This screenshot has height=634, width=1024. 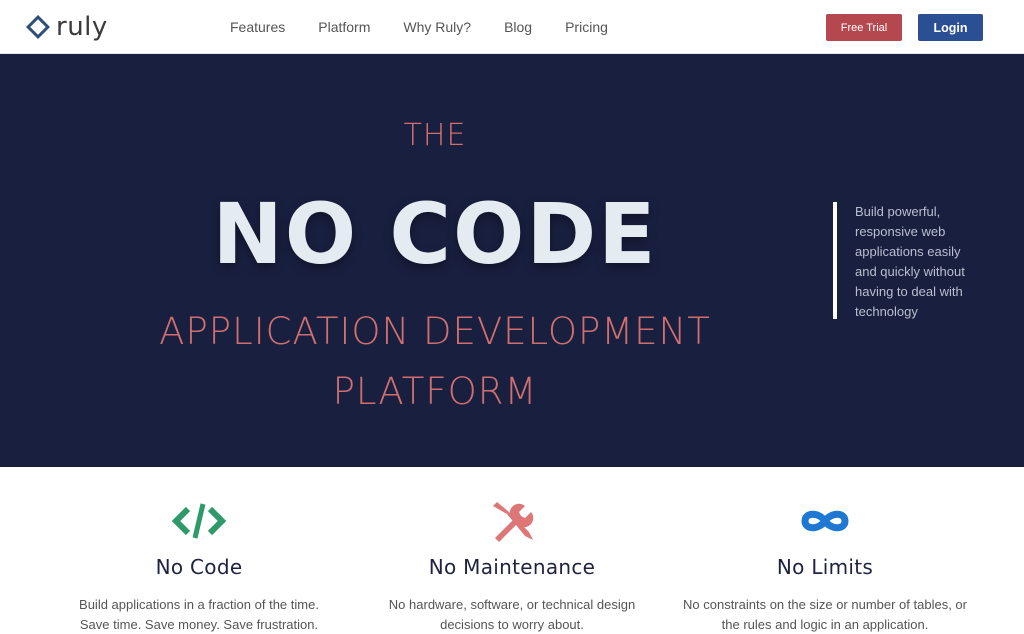 I want to click on ruly-logo: ruly, so click(x=67, y=27).